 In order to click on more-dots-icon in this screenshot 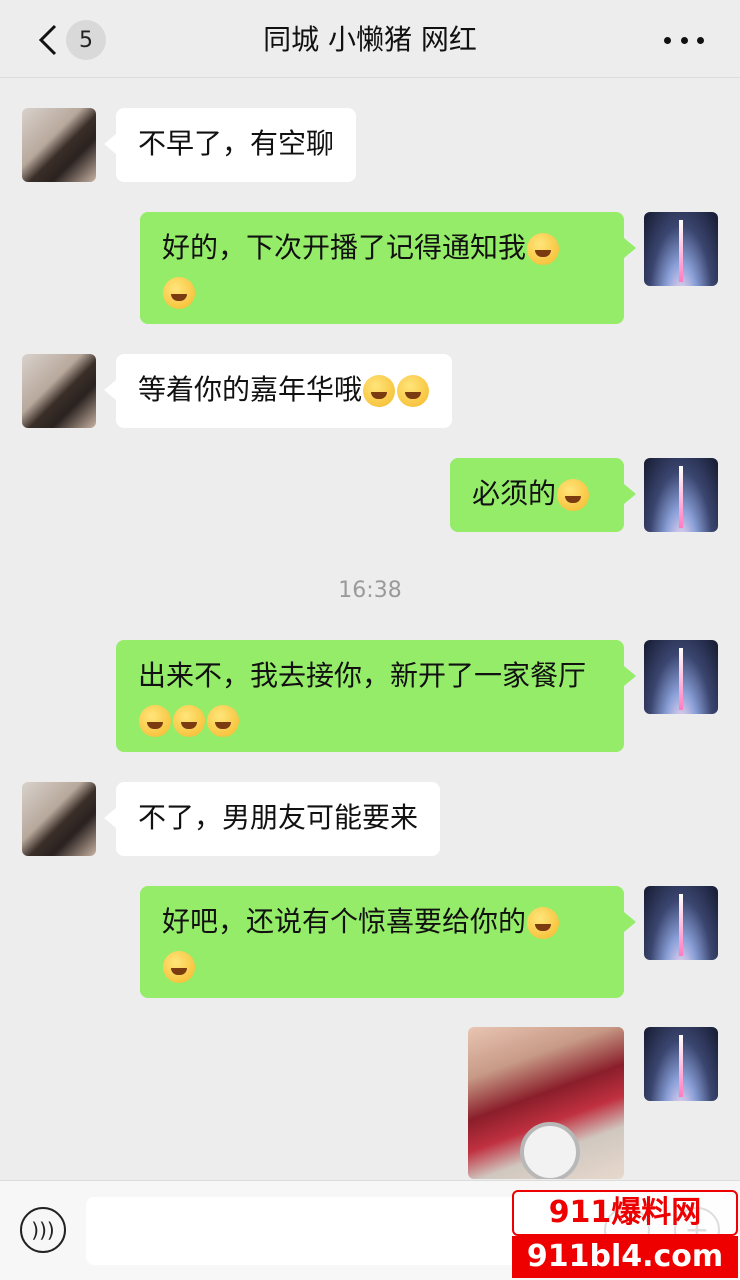, I will do `click(667, 40)`.